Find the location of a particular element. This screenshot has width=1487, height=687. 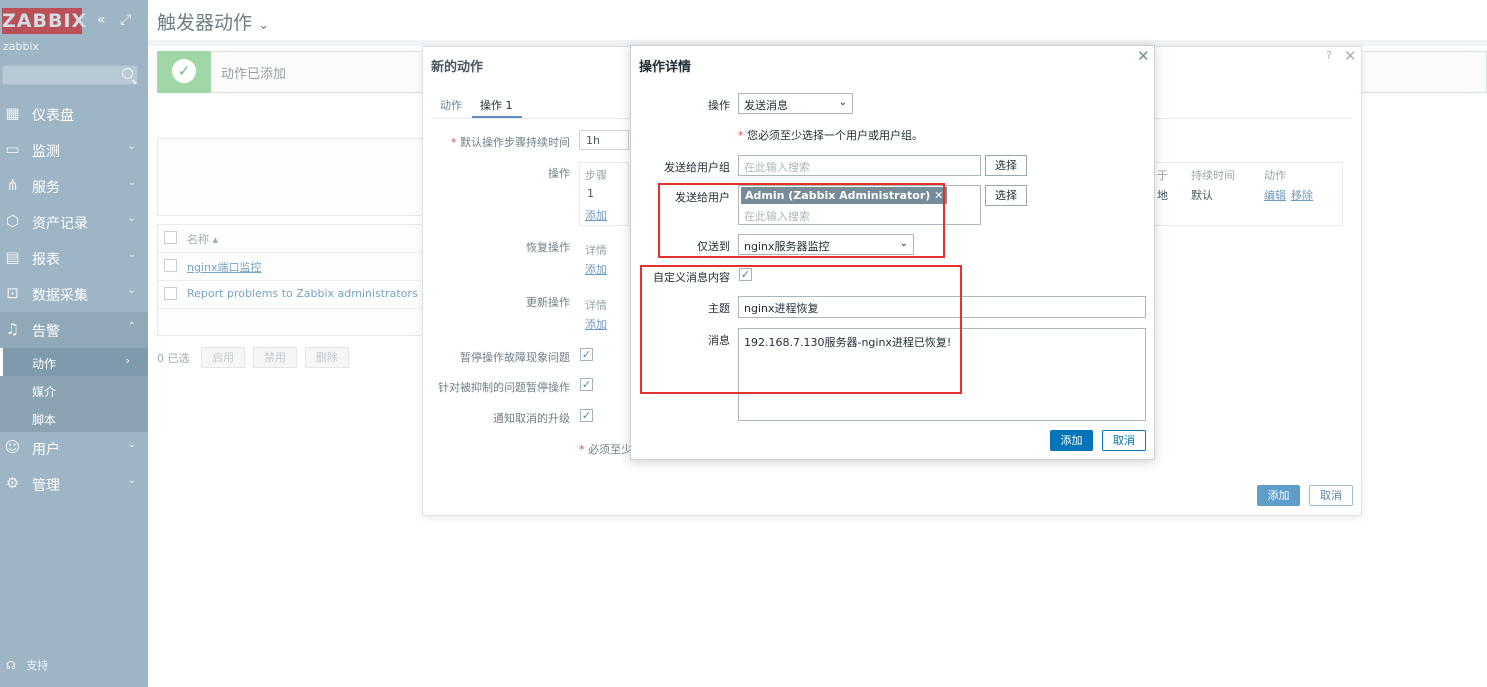

users-icon: ☺ is located at coordinates (12, 447).